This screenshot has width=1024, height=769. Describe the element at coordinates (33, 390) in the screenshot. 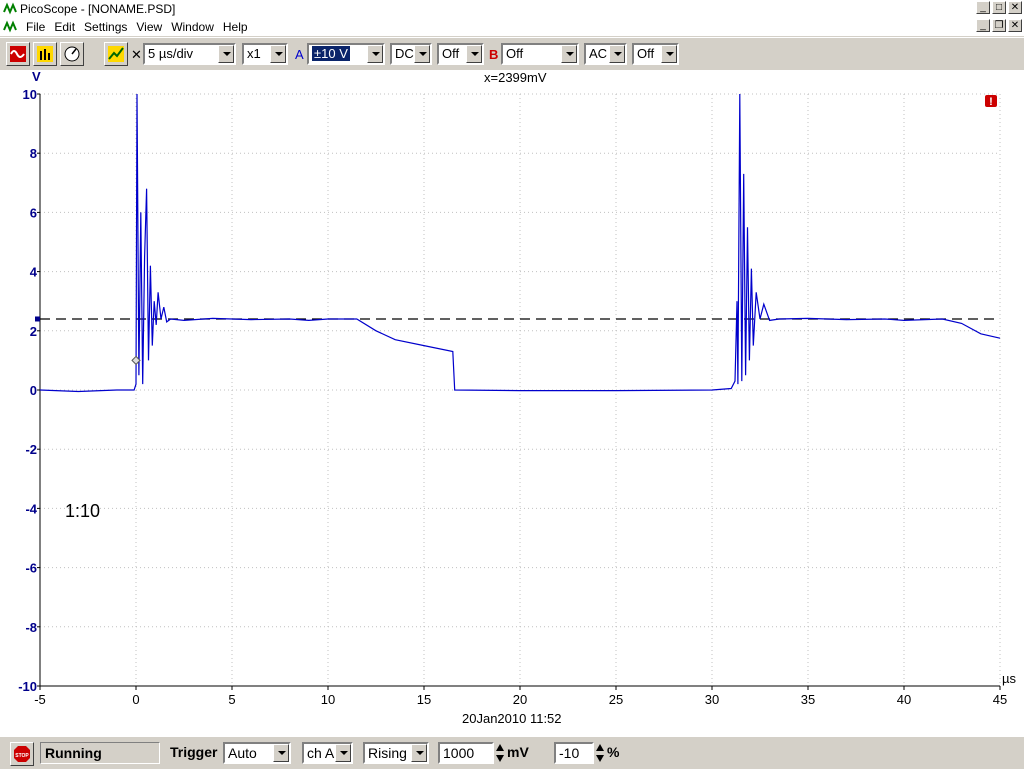

I see `y-tick-label: 0` at that location.